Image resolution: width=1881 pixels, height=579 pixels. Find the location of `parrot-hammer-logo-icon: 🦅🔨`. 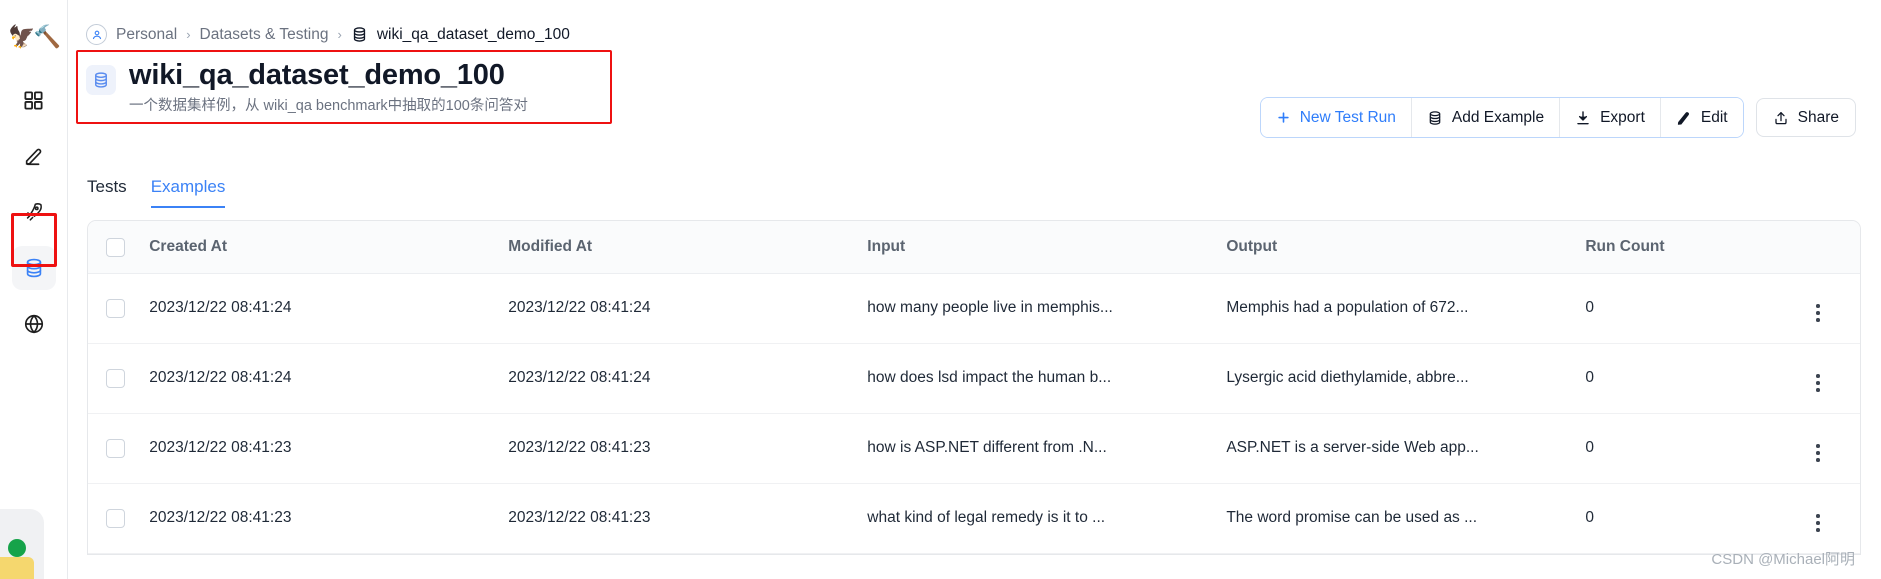

parrot-hammer-logo-icon: 🦅🔨 is located at coordinates (34, 37).